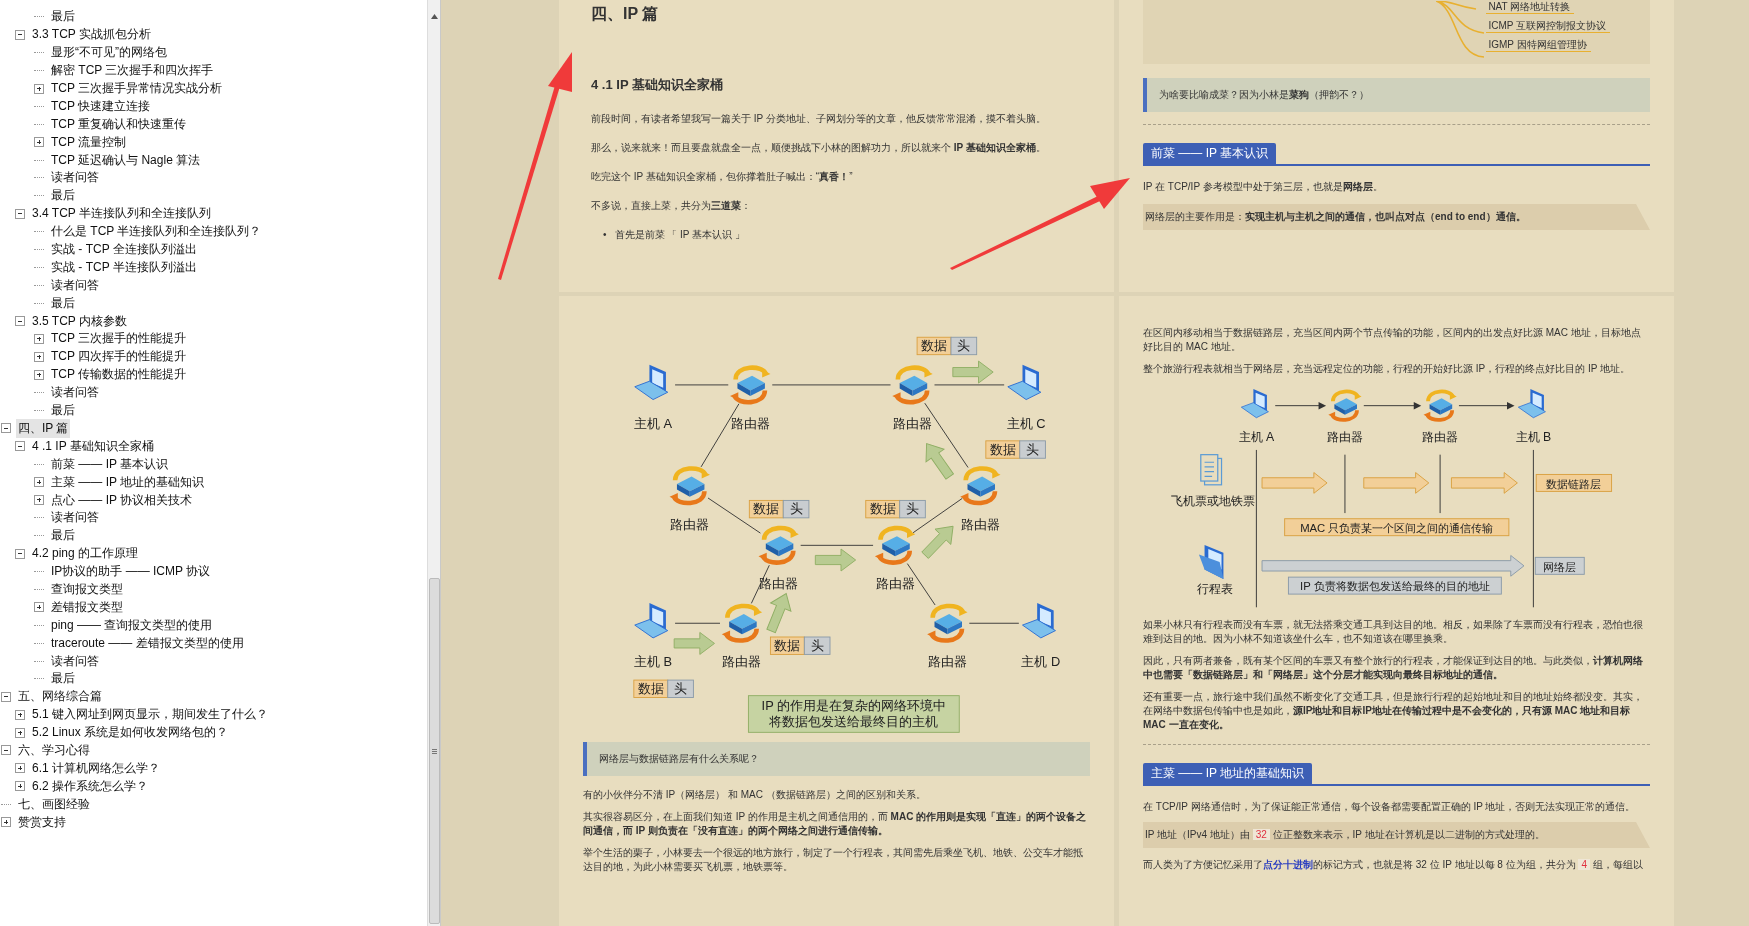 This screenshot has height=926, width=1749. I want to click on outline-item: TCP 快速建立连接, so click(101, 106).